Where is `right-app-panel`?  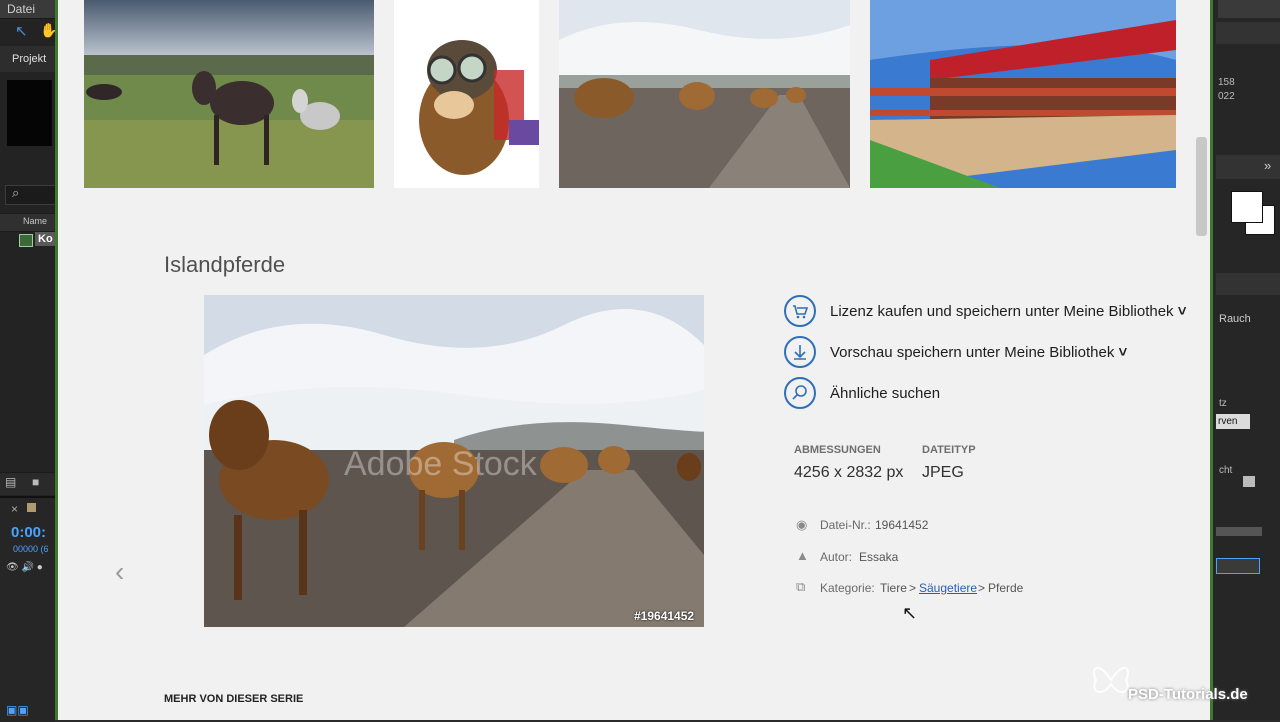 right-app-panel is located at coordinates (1246, 360).